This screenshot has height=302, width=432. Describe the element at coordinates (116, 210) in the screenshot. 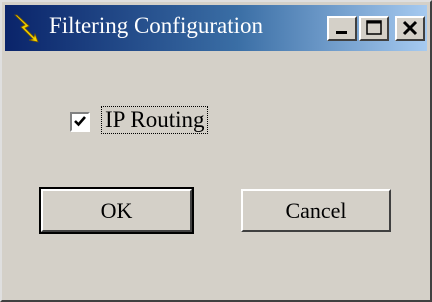

I see `ok-button: OK` at that location.